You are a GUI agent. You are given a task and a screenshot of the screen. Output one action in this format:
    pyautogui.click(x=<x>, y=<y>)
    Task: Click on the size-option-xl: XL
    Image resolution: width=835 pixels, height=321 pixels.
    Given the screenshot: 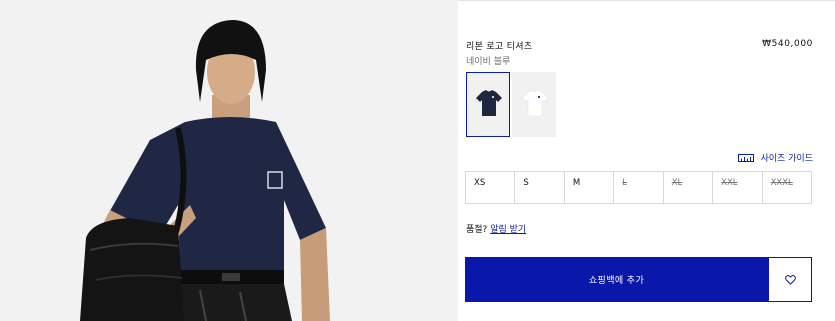 What is the action you would take?
    pyautogui.click(x=688, y=188)
    